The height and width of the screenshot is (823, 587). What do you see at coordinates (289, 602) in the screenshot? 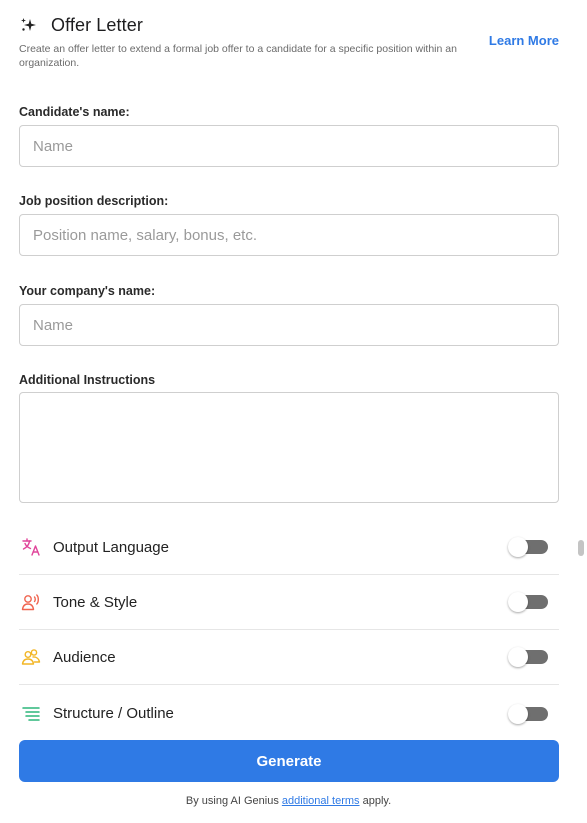
I see `option-tone-style: Tone & Style` at bounding box center [289, 602].